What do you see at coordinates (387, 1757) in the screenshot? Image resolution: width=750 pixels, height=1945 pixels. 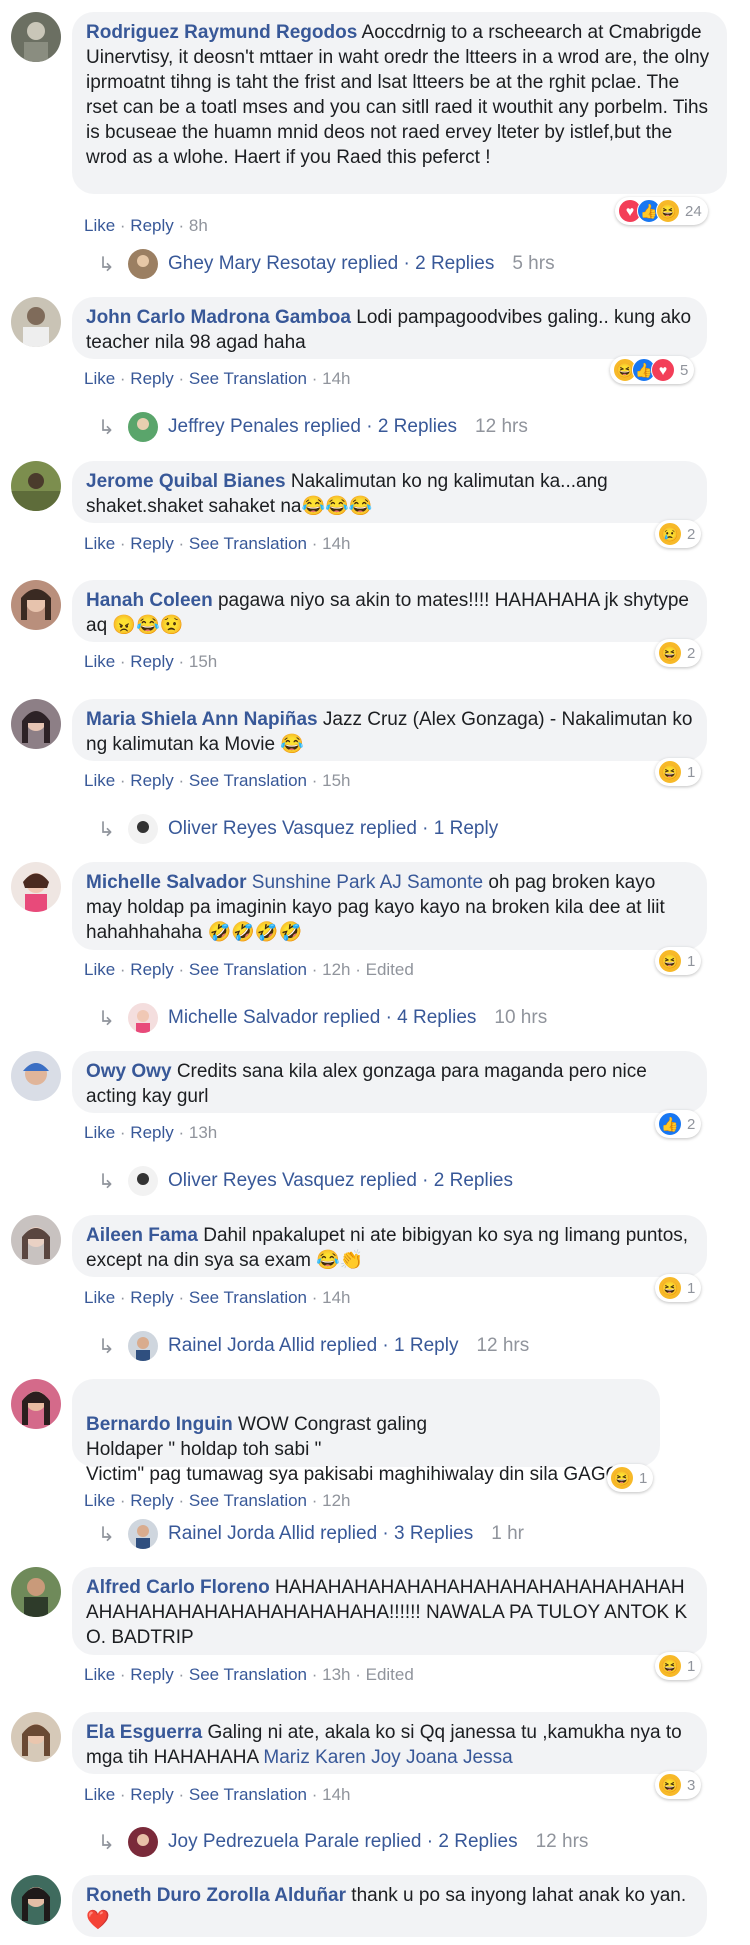 I see `mention-link: Mariz Karen Joy Joana Jessa` at bounding box center [387, 1757].